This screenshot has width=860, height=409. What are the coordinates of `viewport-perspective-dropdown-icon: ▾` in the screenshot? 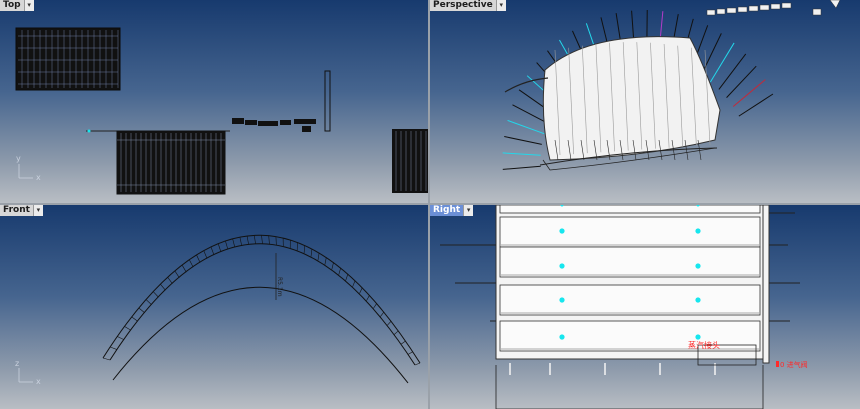 It's located at (500, 5).